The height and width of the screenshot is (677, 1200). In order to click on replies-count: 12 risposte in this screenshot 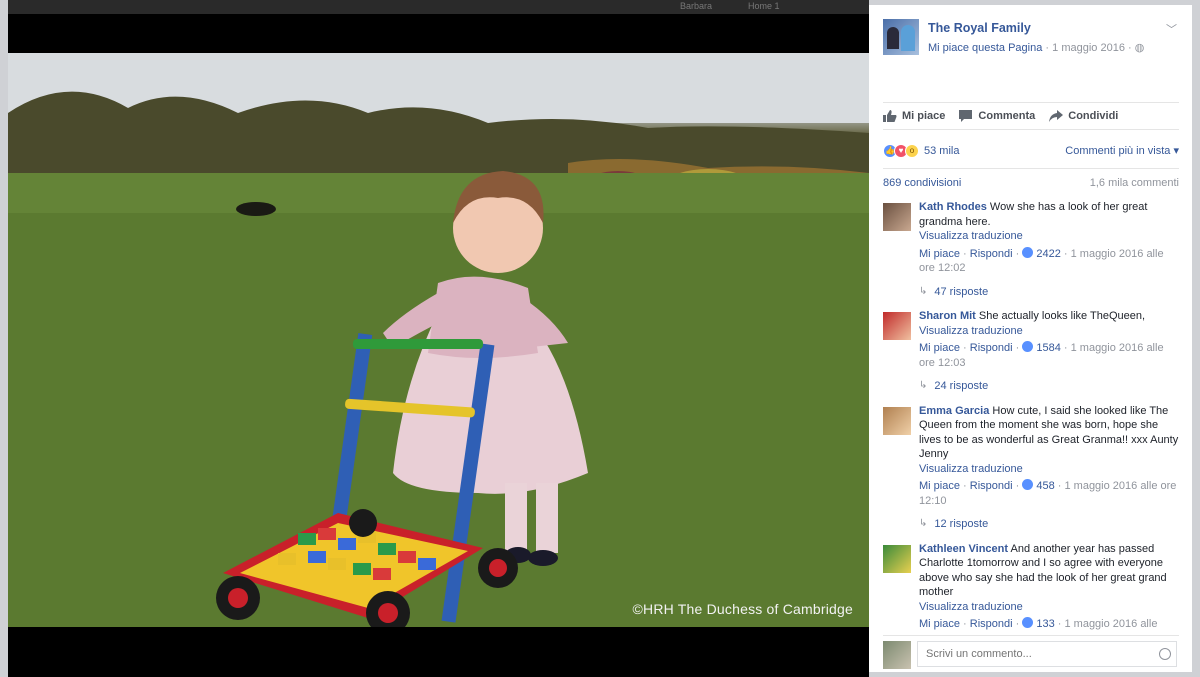, I will do `click(961, 524)`.